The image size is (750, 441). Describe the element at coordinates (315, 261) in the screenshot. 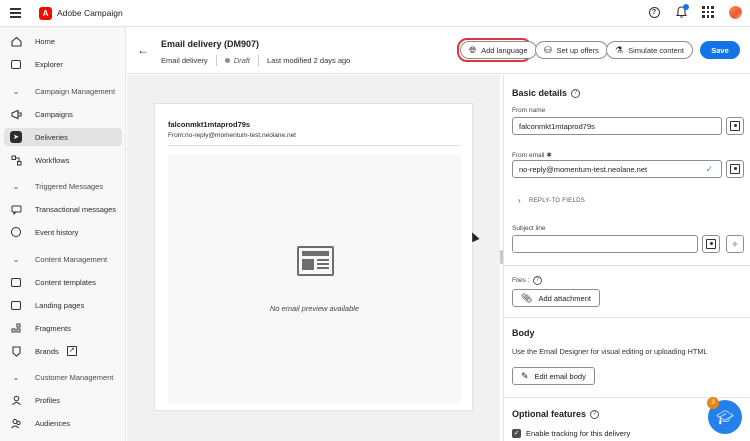

I see `email-preview-icon` at that location.